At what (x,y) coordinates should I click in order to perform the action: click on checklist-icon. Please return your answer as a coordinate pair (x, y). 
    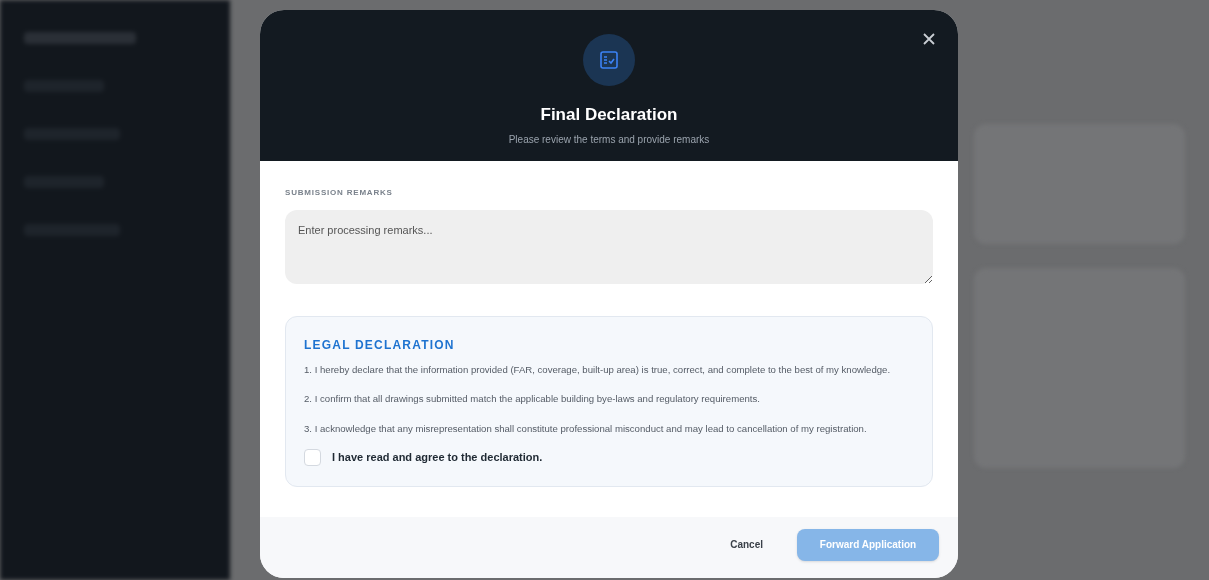
    Looking at the image, I should click on (609, 60).